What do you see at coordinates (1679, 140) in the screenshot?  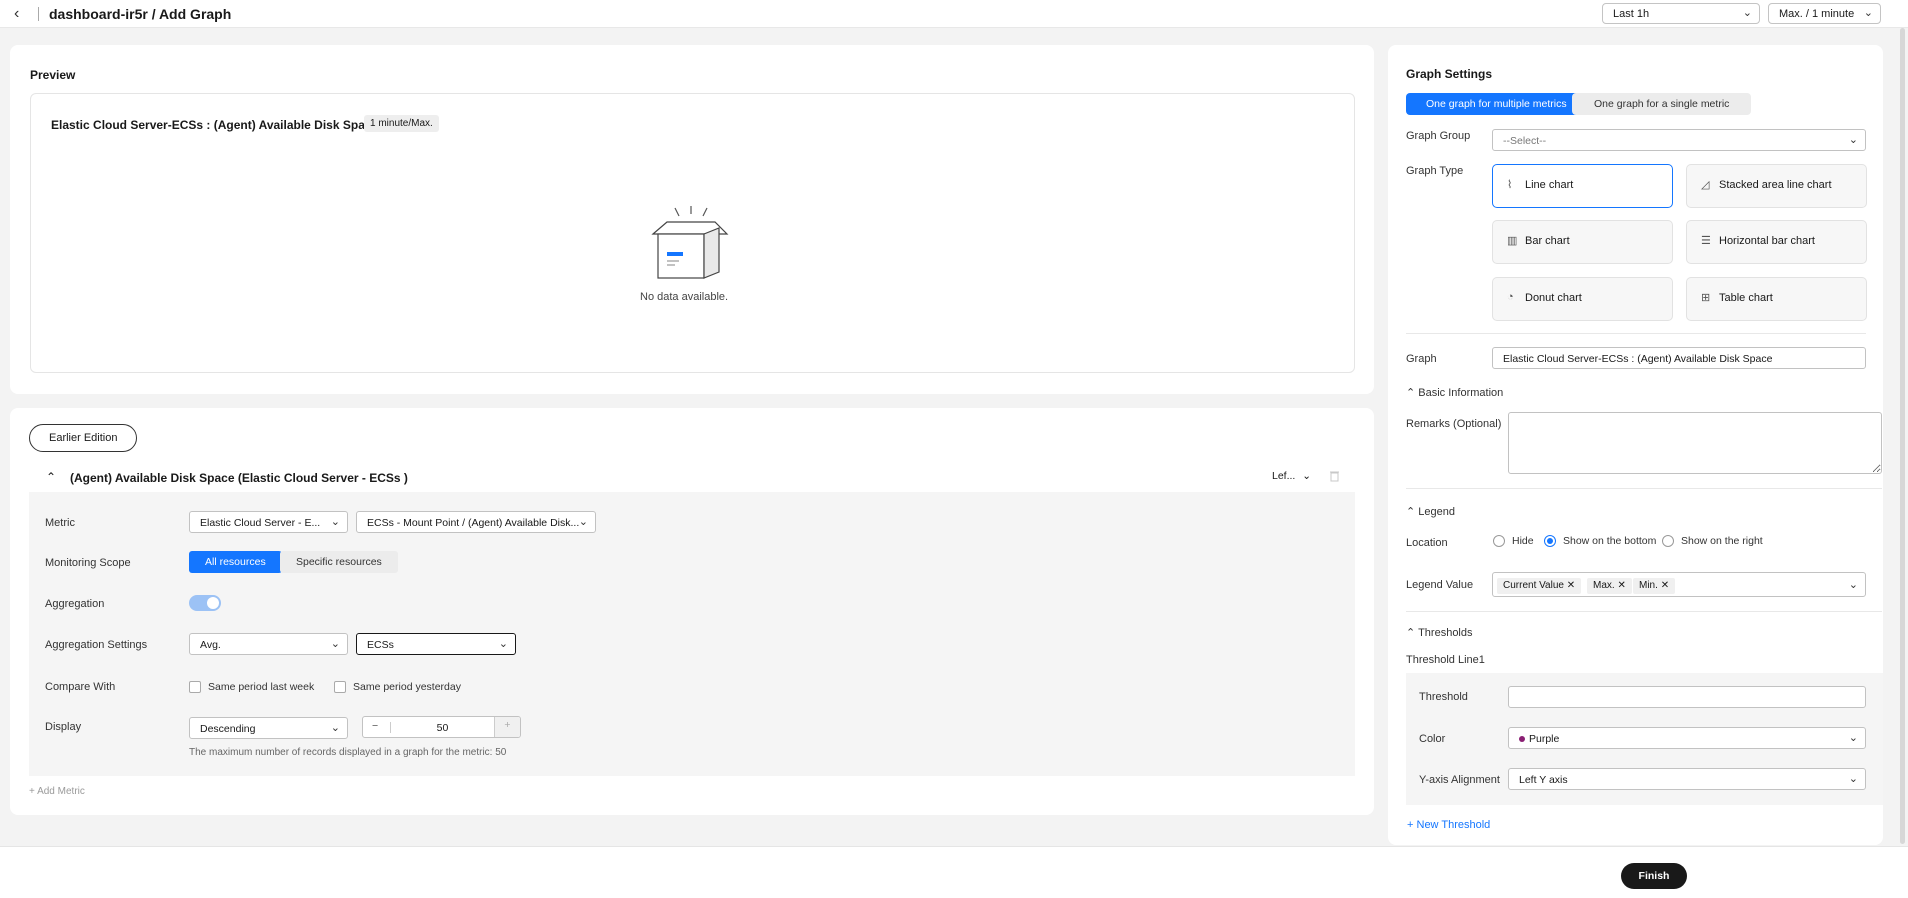 I see `graph-group-select: --Select-- ⌄` at bounding box center [1679, 140].